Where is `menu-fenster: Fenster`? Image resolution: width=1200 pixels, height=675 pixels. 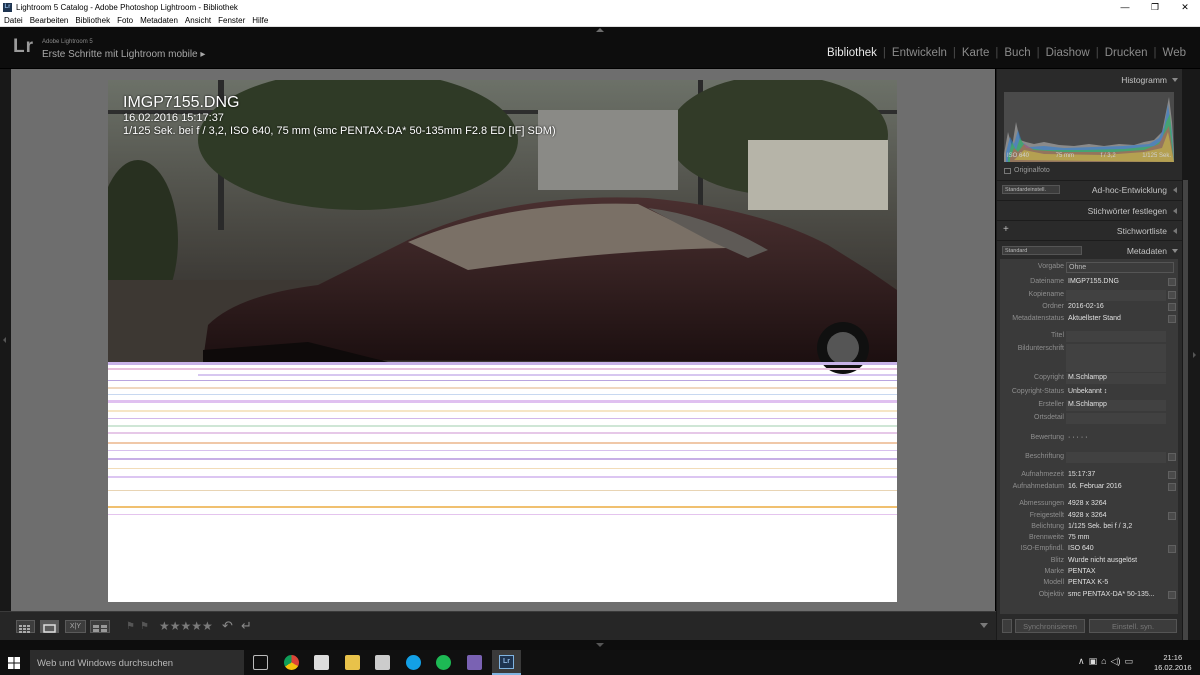
menu-fenster: Fenster is located at coordinates (231, 20).